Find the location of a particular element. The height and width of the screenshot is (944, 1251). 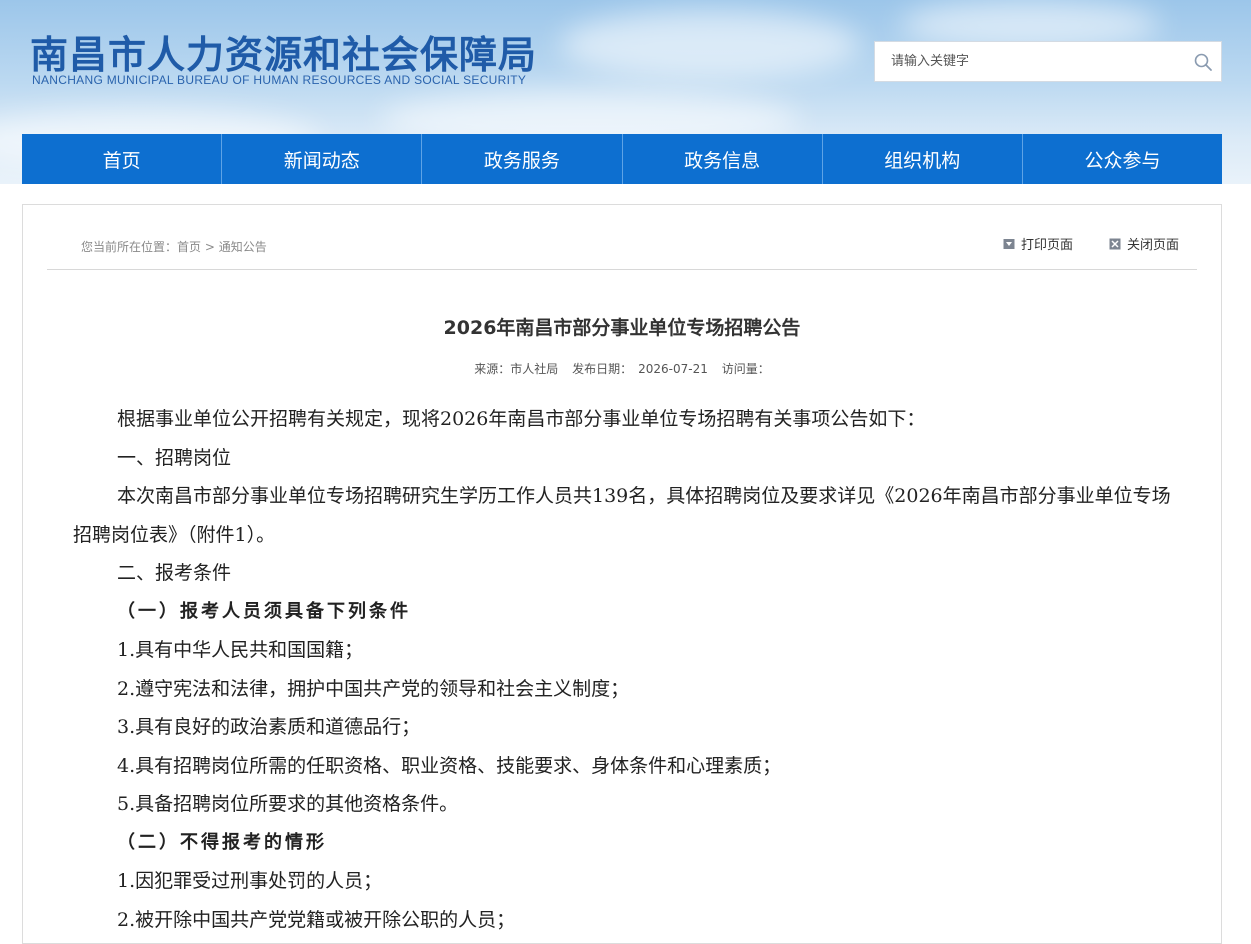

cloud-decoration is located at coordinates (710, 45).